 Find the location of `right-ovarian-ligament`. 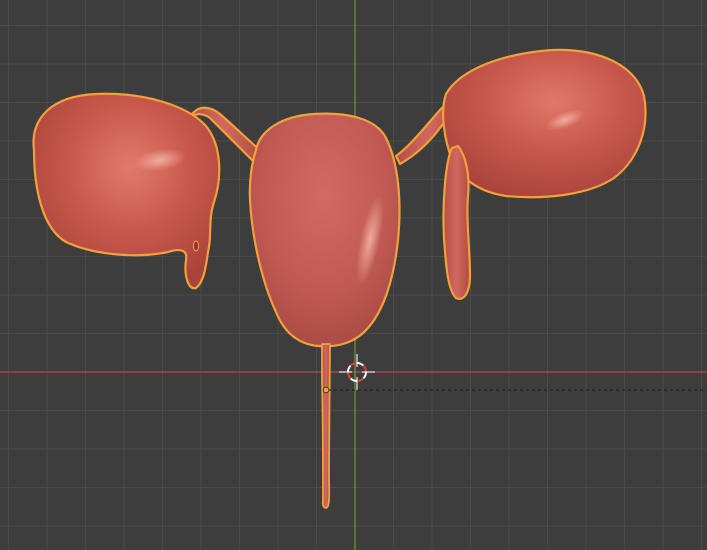

right-ovarian-ligament is located at coordinates (457, 222).